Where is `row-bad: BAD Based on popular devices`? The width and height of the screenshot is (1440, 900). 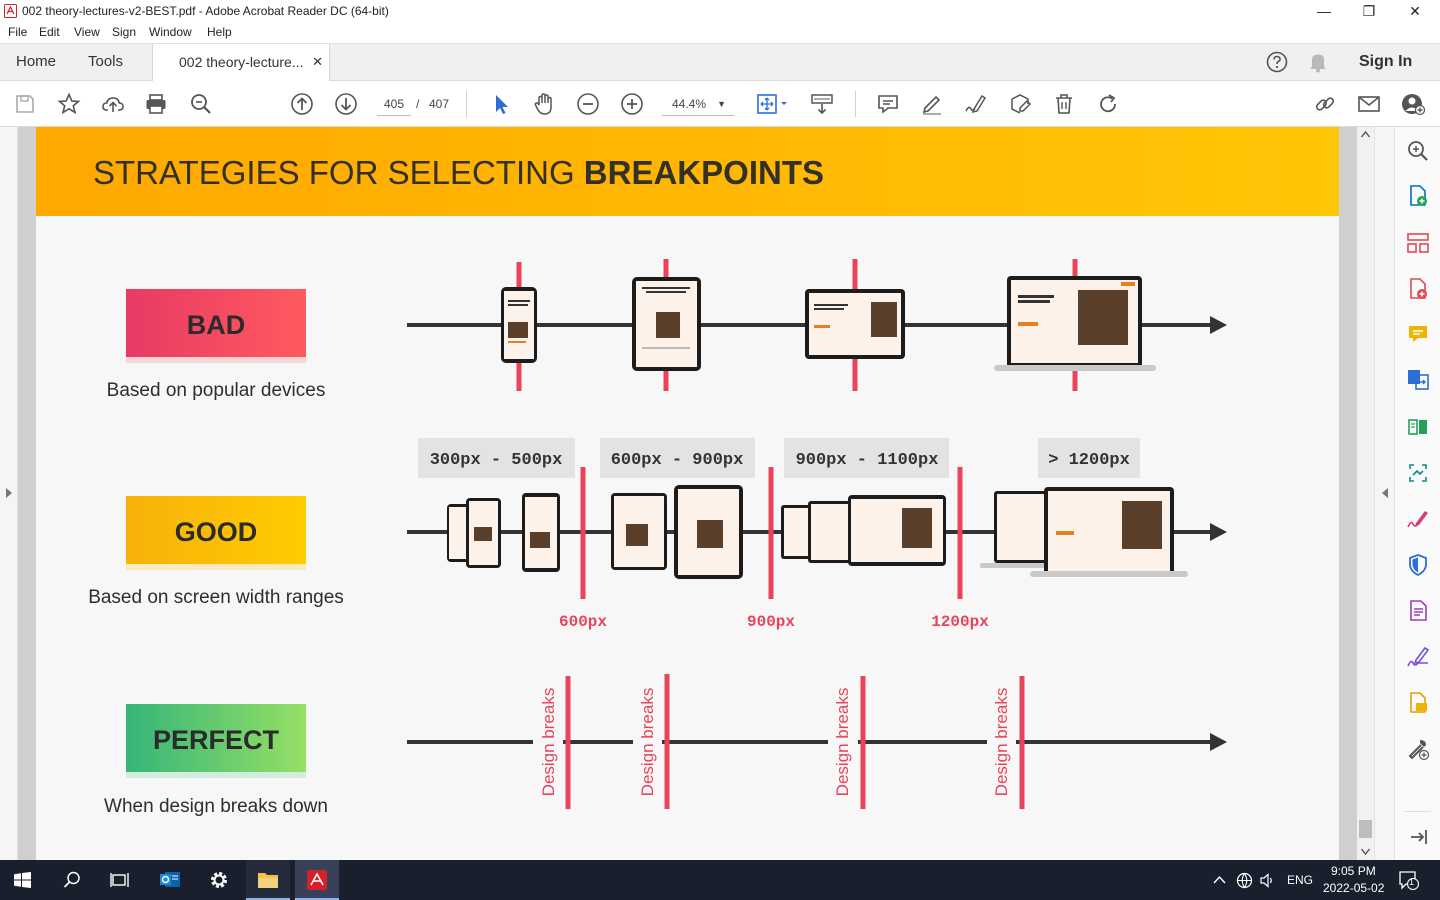
row-bad: BAD Based on popular devices is located at coordinates (216, 345).